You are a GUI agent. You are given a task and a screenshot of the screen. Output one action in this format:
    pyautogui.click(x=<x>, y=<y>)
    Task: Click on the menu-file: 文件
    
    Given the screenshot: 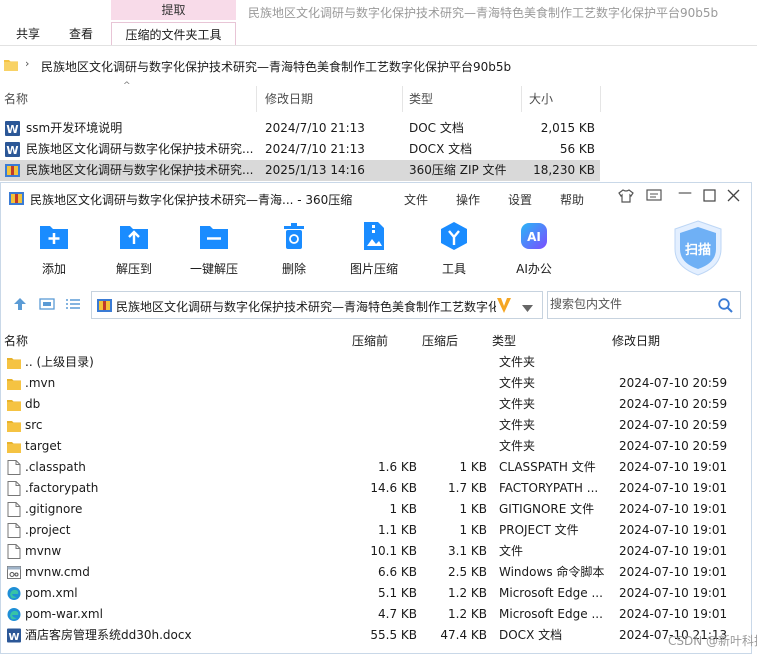 What is the action you would take?
    pyautogui.click(x=416, y=199)
    